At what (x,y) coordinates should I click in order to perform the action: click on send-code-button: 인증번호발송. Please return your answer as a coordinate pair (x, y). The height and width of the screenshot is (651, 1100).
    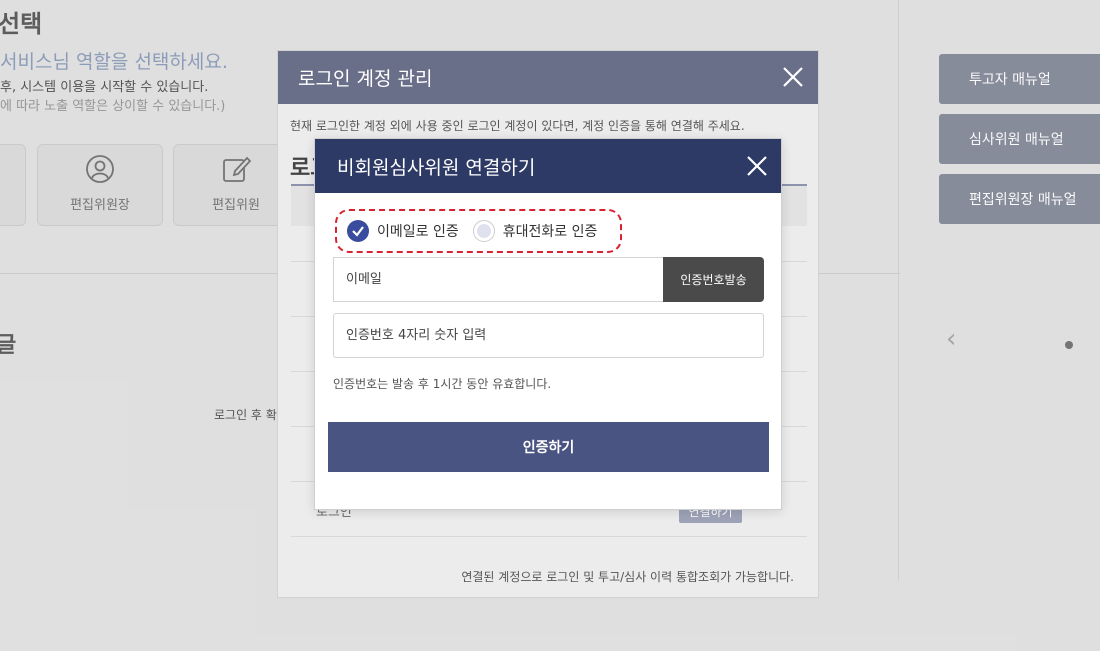
    Looking at the image, I should click on (713, 279).